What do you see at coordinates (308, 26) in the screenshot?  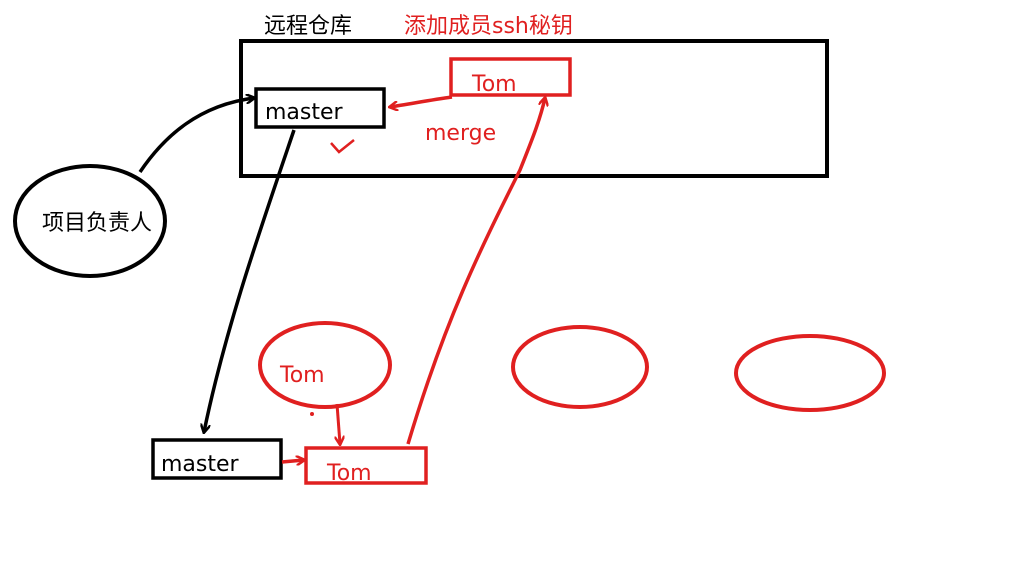 I see `remote-repo-label: 远程仓库` at bounding box center [308, 26].